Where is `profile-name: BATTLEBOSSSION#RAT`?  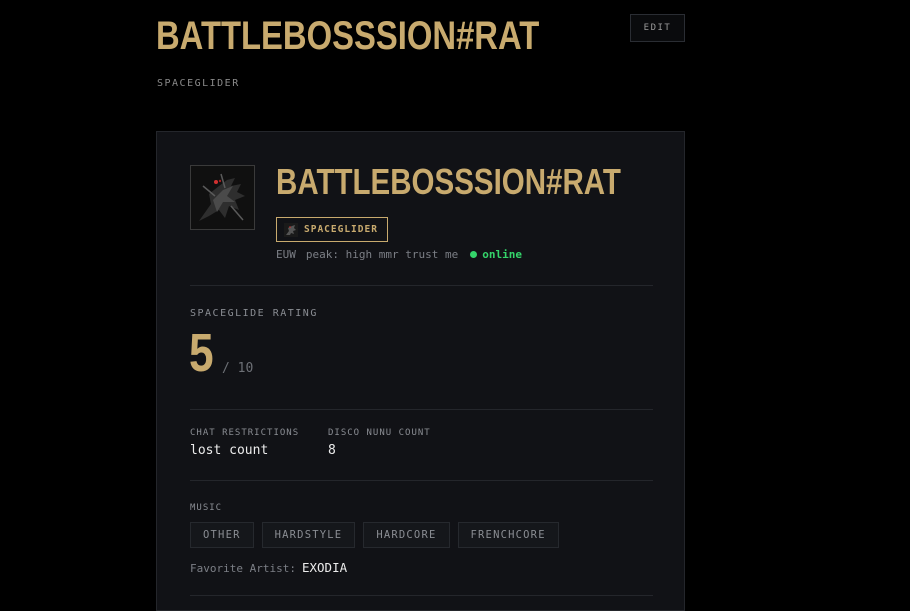 profile-name: BATTLEBOSSSION#RAT is located at coordinates (448, 181).